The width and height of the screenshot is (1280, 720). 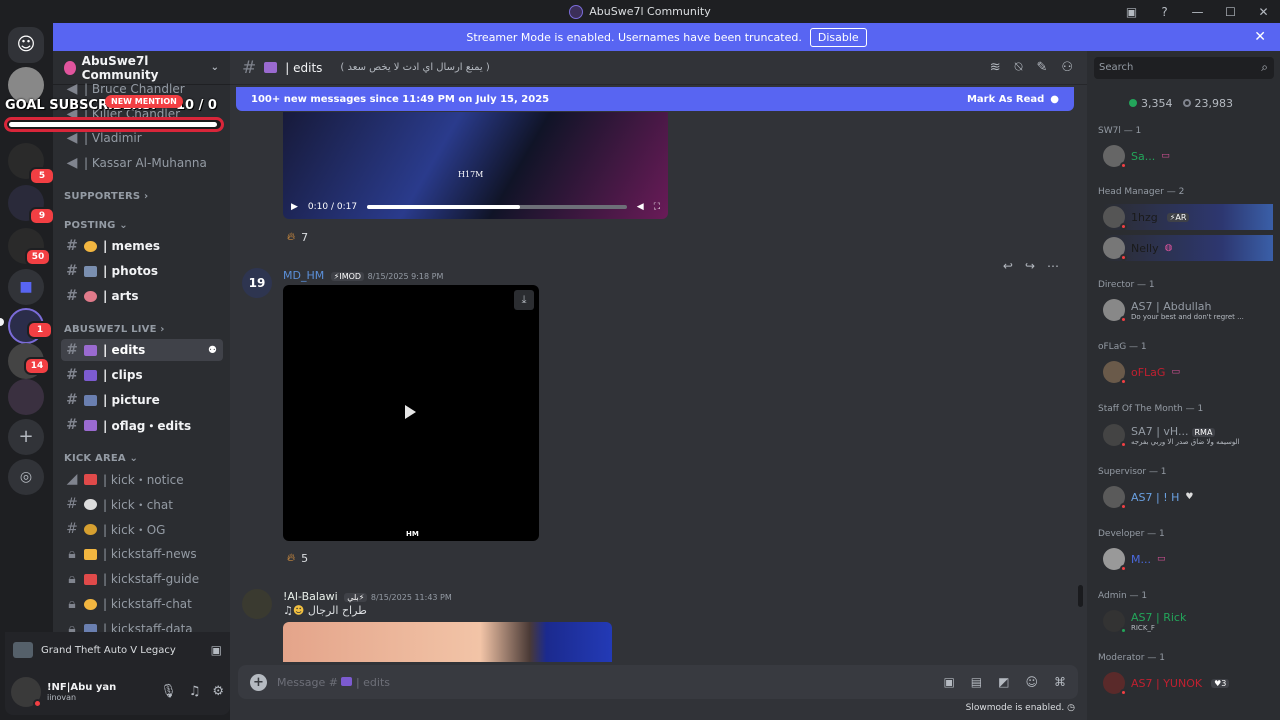 I want to click on reply-icon: ↩, so click(x=1008, y=266).